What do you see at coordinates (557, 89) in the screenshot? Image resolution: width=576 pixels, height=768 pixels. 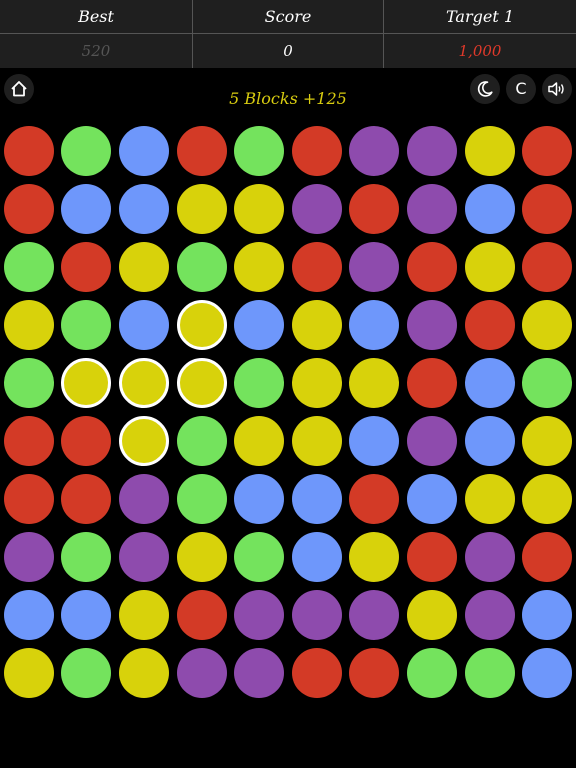 I see `sound-button` at bounding box center [557, 89].